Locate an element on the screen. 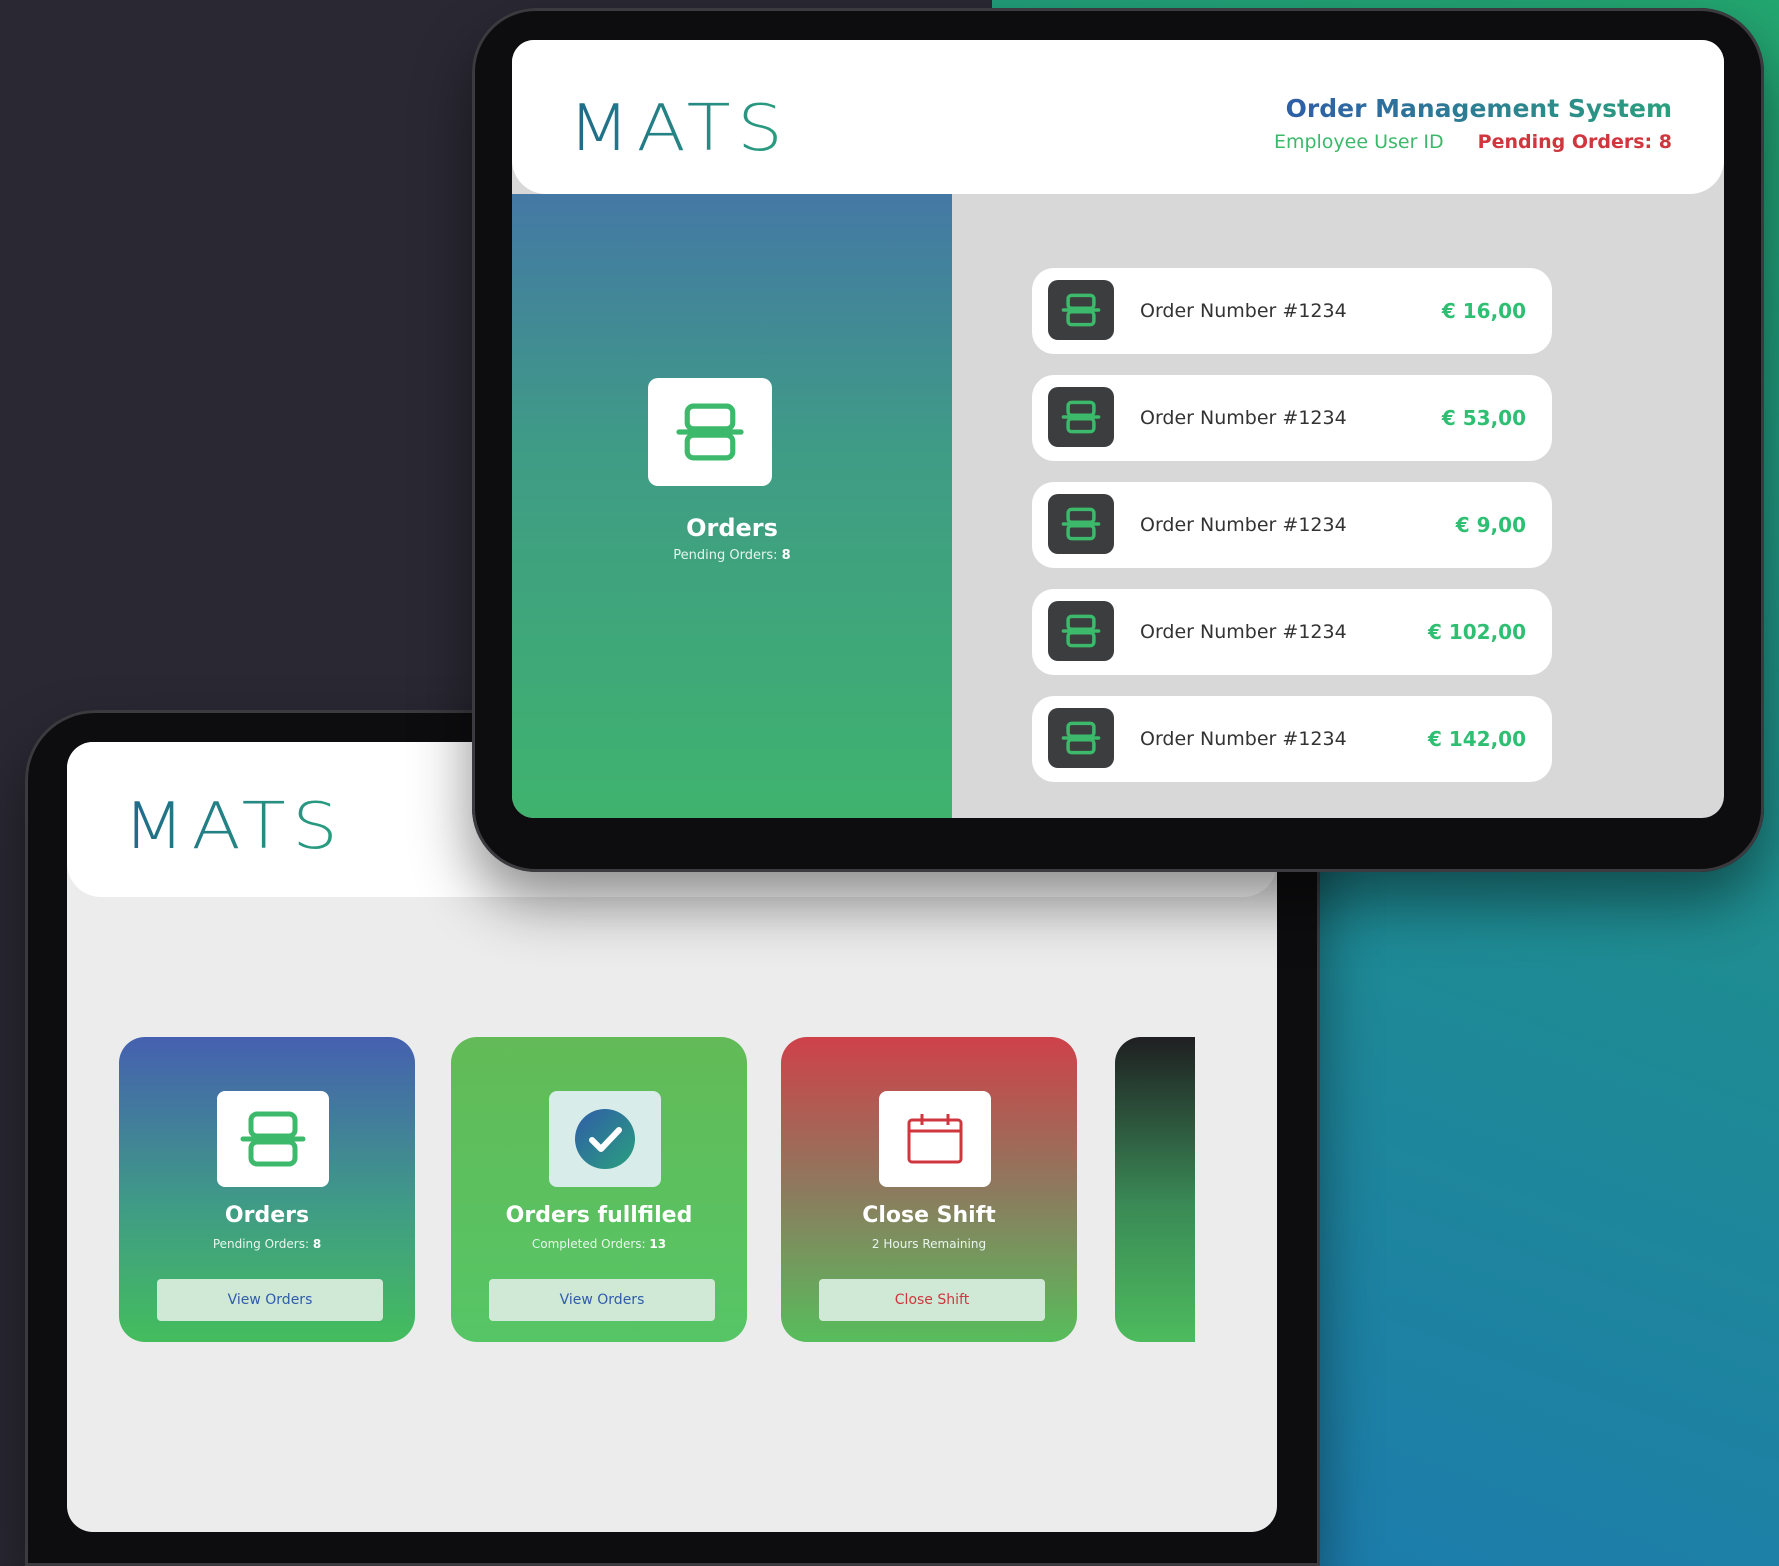 The height and width of the screenshot is (1566, 1779). order-row: Order Number #1234 € 9,00 is located at coordinates (1292, 525).